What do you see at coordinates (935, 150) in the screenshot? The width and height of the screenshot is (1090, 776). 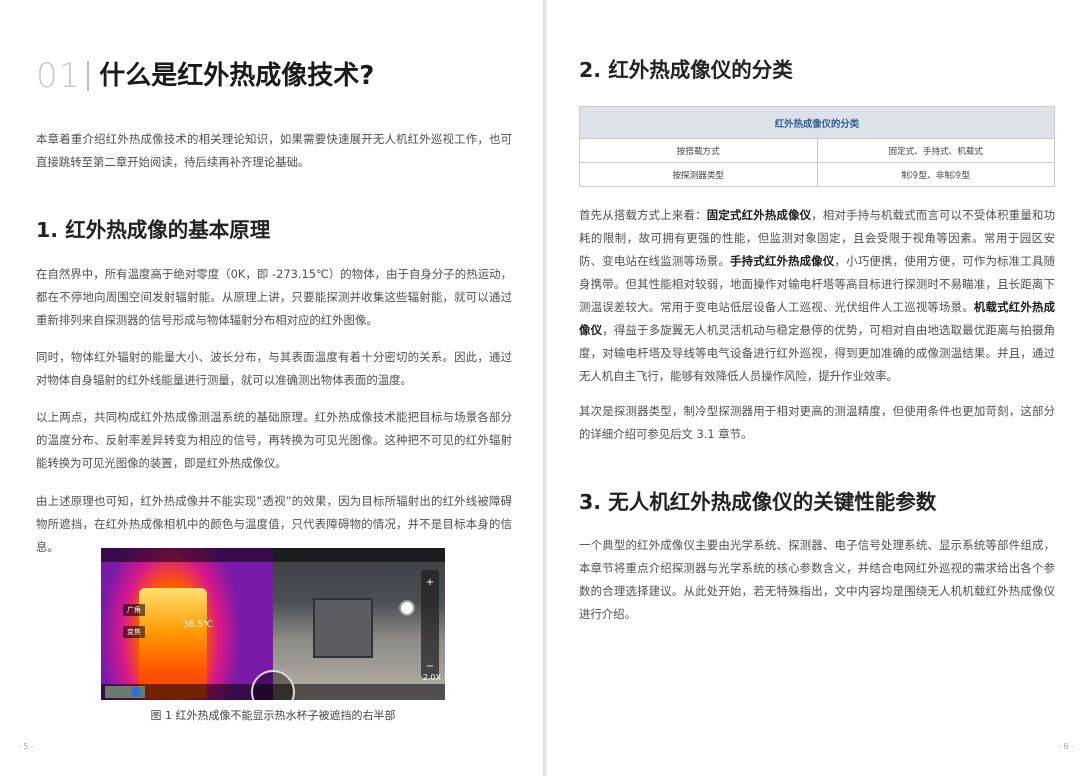 I see `table-cell: 固定式、手持式、机载式` at bounding box center [935, 150].